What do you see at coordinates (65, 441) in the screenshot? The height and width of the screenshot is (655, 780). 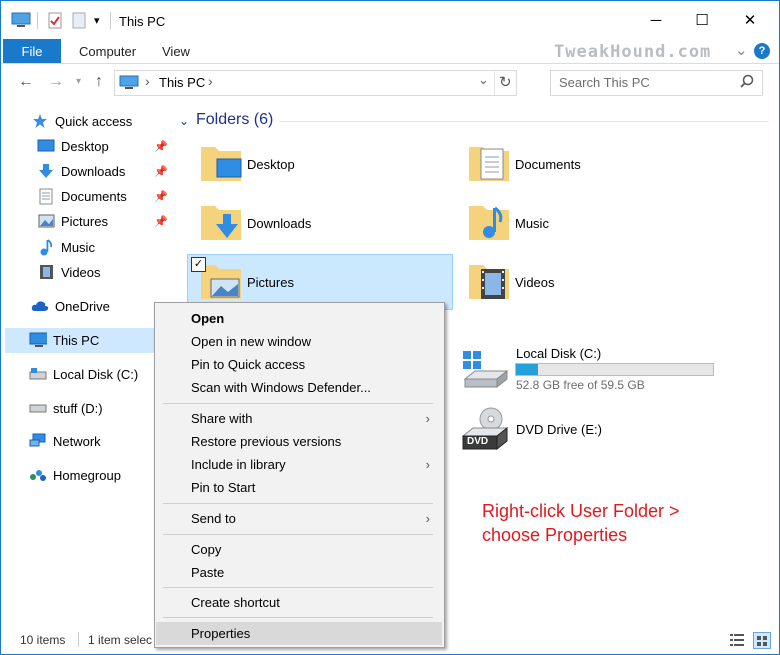 I see `nav-item-network: Network` at bounding box center [65, 441].